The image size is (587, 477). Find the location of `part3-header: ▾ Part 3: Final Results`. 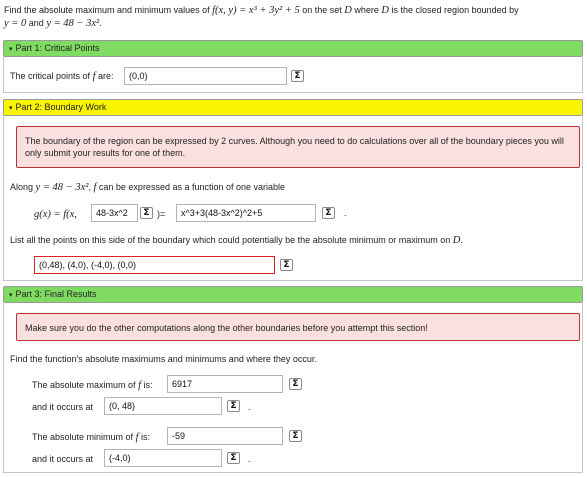

part3-header: ▾ Part 3: Final Results is located at coordinates (293, 294).